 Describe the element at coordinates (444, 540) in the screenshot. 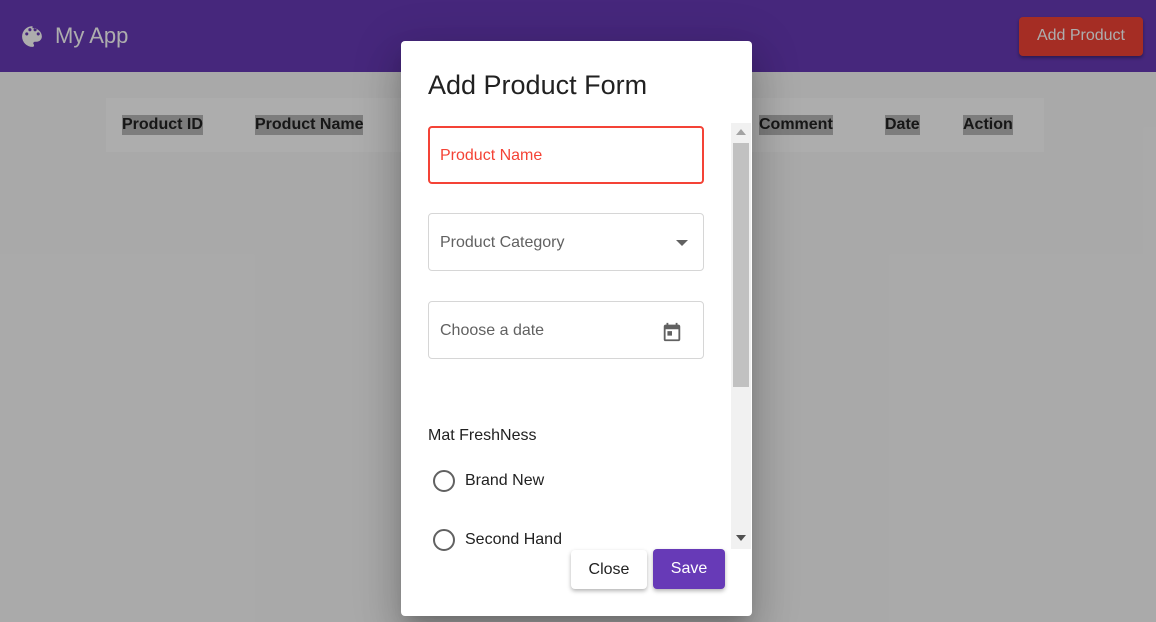

I see `radio-second-hand-circle` at that location.